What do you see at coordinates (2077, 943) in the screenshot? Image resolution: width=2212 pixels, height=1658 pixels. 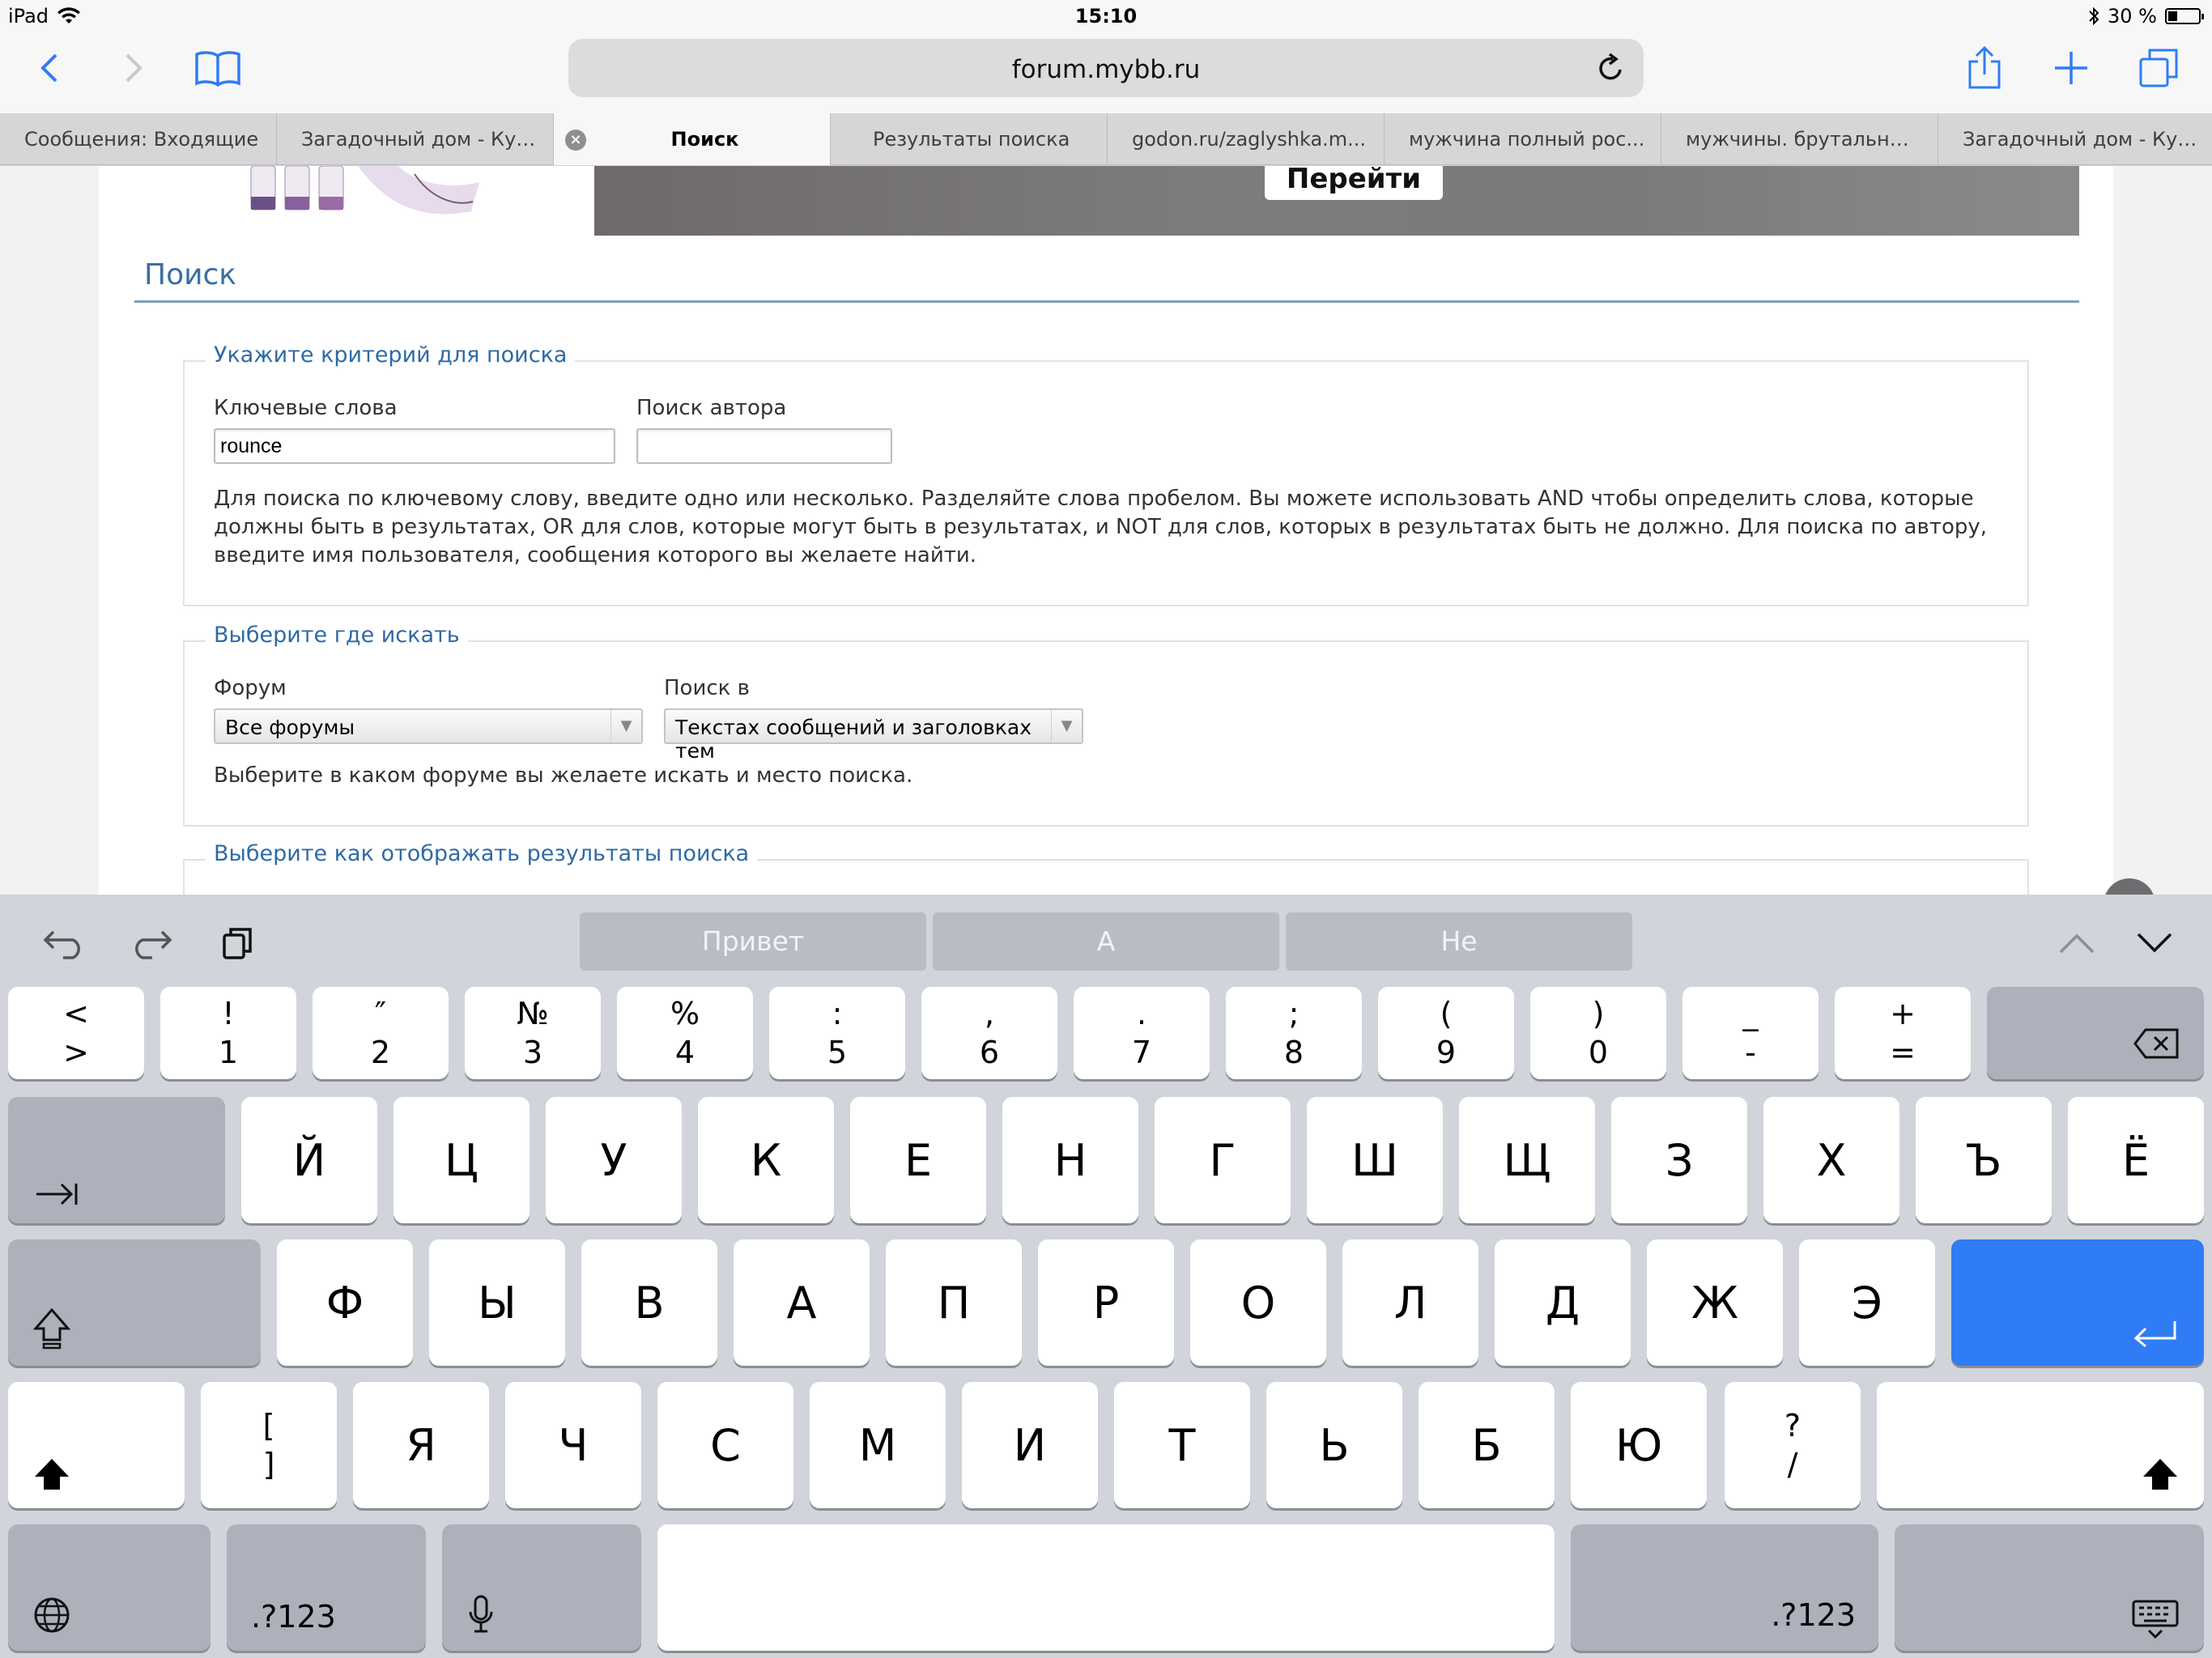 I see `previous-field-button` at bounding box center [2077, 943].